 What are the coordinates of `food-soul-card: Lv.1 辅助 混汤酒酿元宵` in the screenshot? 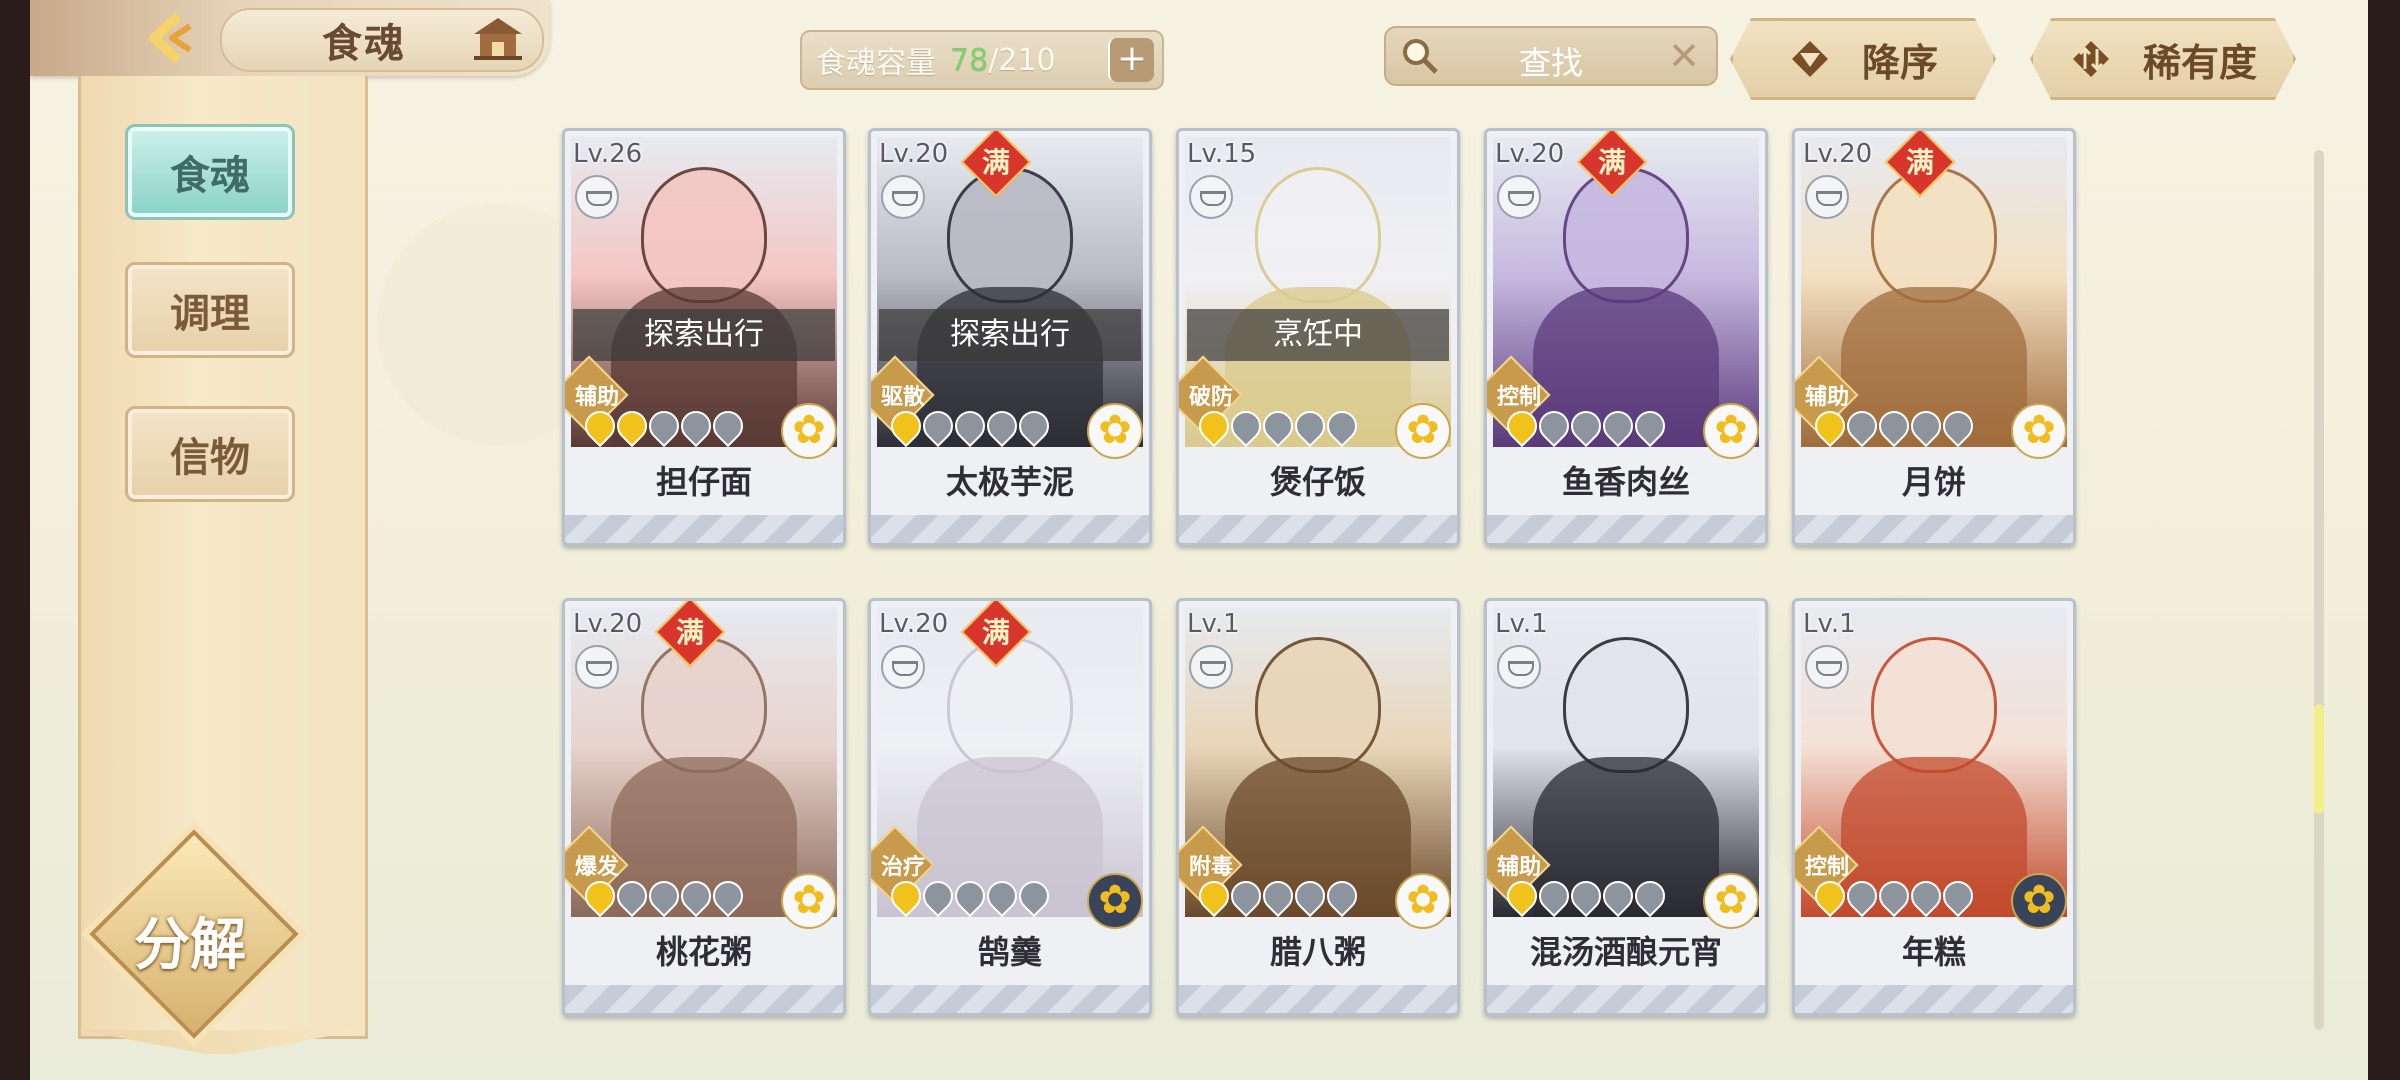 It's located at (1626, 807).